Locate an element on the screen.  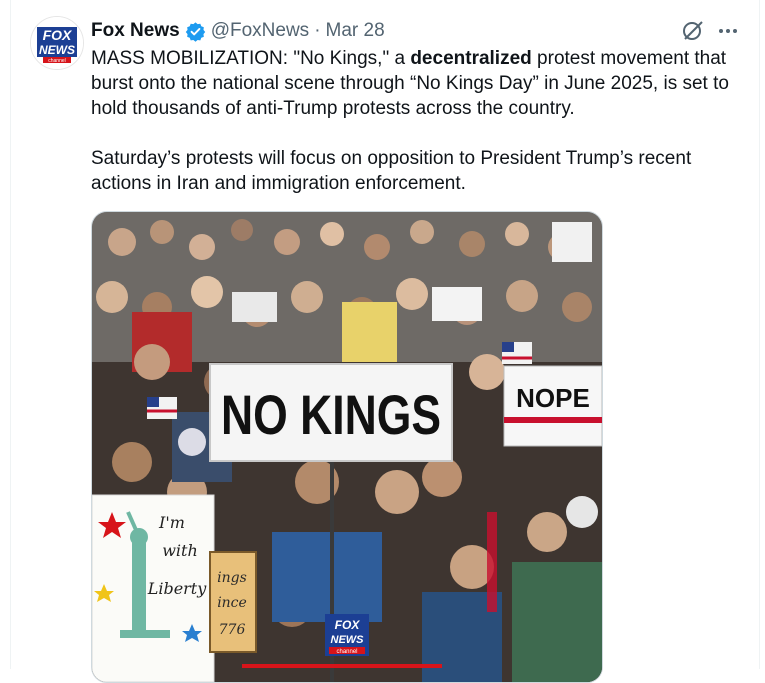
watermark-line2: NEWS is located at coordinates (348, 640).